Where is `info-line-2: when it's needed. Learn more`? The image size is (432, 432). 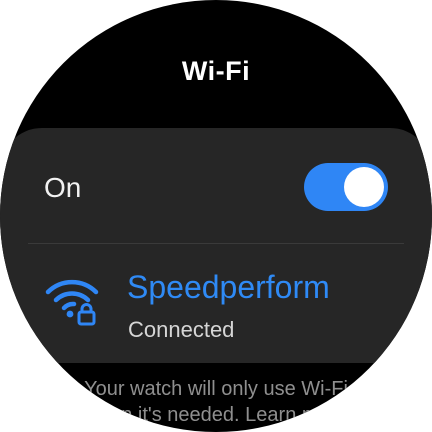 info-line-2: when it's needed. Learn more is located at coordinates (216, 415).